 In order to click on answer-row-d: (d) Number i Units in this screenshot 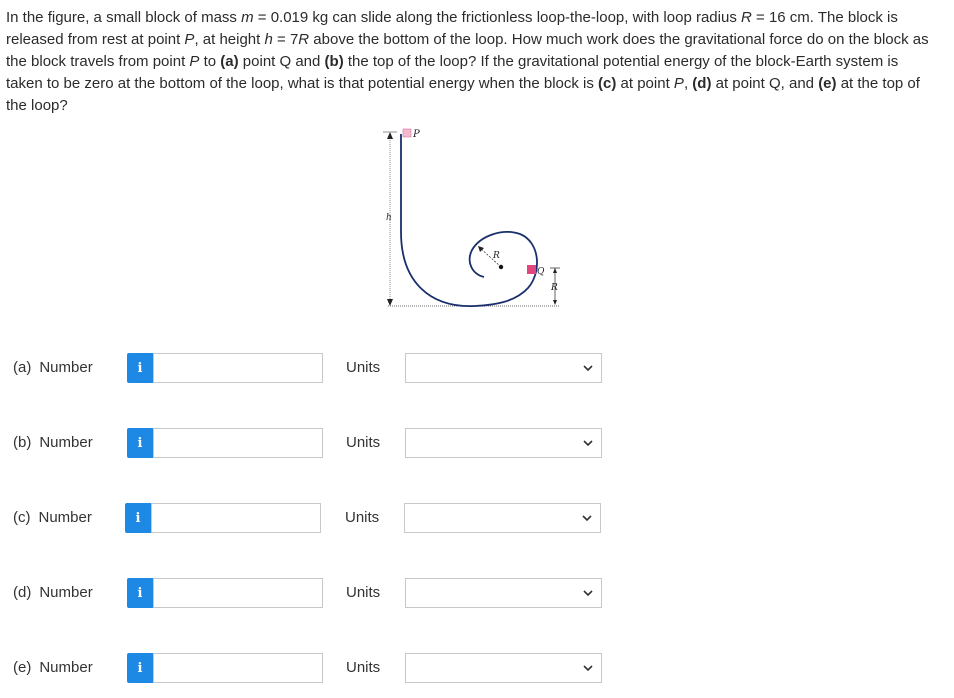, I will do `click(477, 593)`.